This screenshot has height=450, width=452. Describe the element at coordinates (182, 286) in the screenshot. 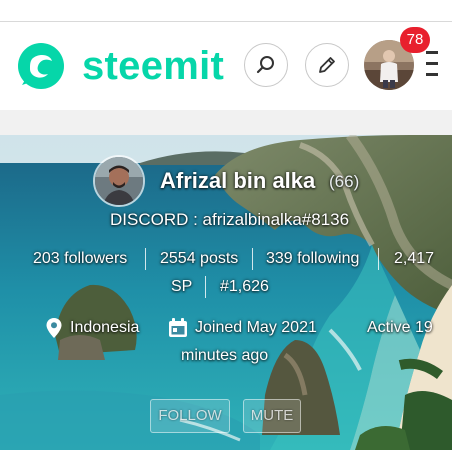

I see `steem-power-unit: SP` at that location.